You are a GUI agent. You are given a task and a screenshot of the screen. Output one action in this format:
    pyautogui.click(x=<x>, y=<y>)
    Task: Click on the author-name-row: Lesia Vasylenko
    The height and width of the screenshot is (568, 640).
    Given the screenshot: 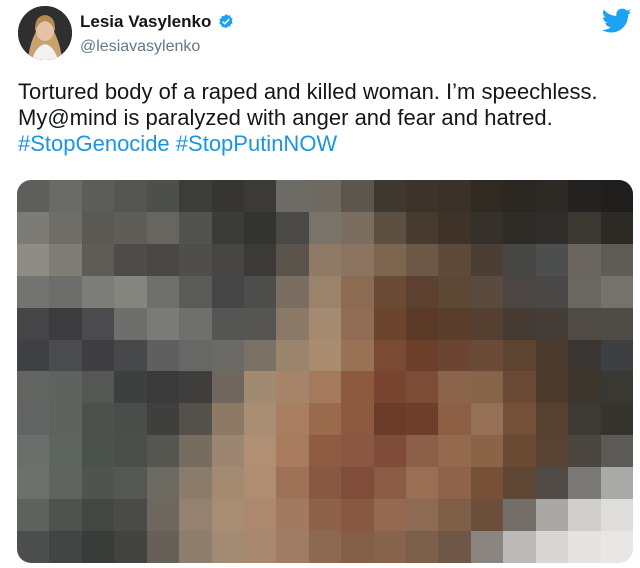 What is the action you would take?
    pyautogui.click(x=157, y=22)
    